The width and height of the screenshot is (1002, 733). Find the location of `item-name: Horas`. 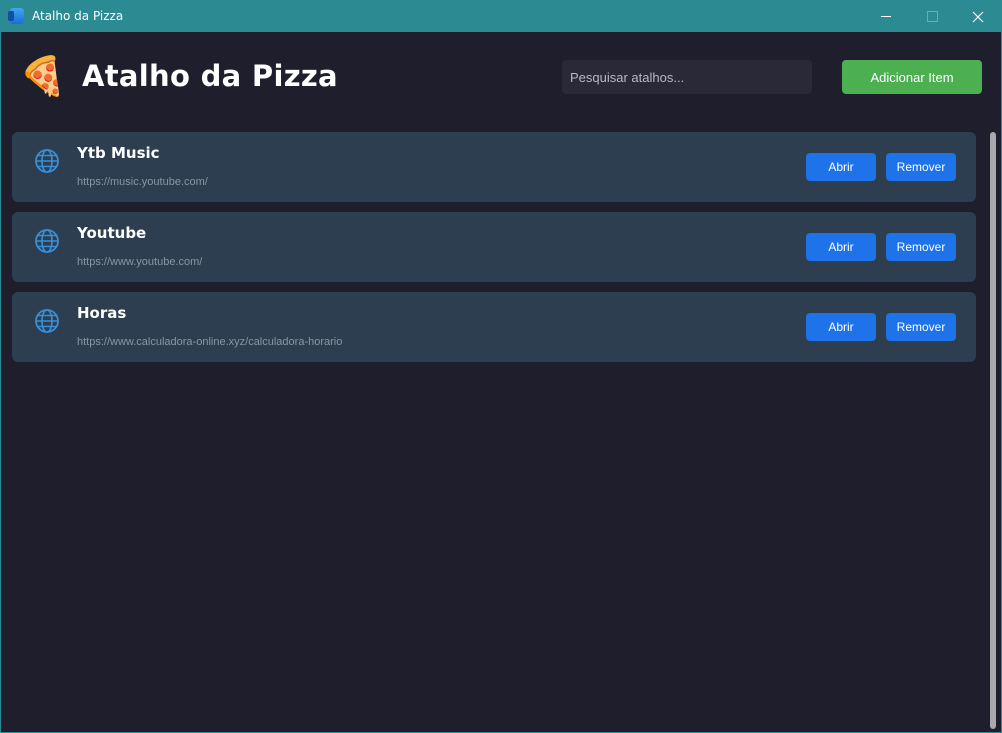

item-name: Horas is located at coordinates (102, 313).